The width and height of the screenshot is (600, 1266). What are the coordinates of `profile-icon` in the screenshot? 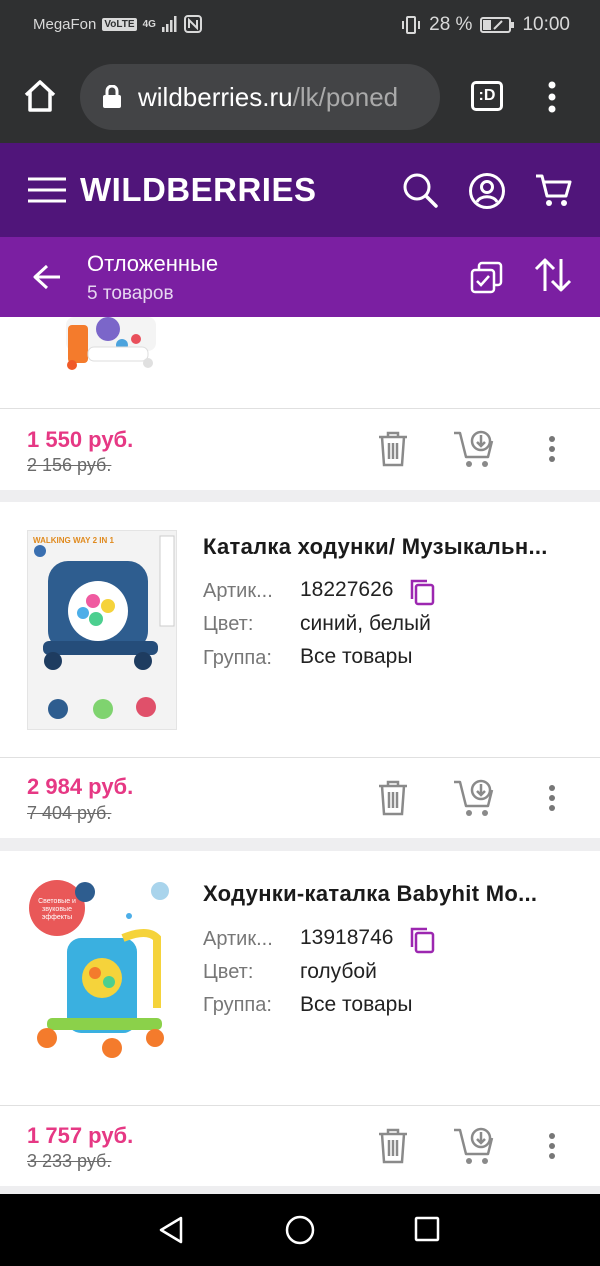 It's located at (487, 191).